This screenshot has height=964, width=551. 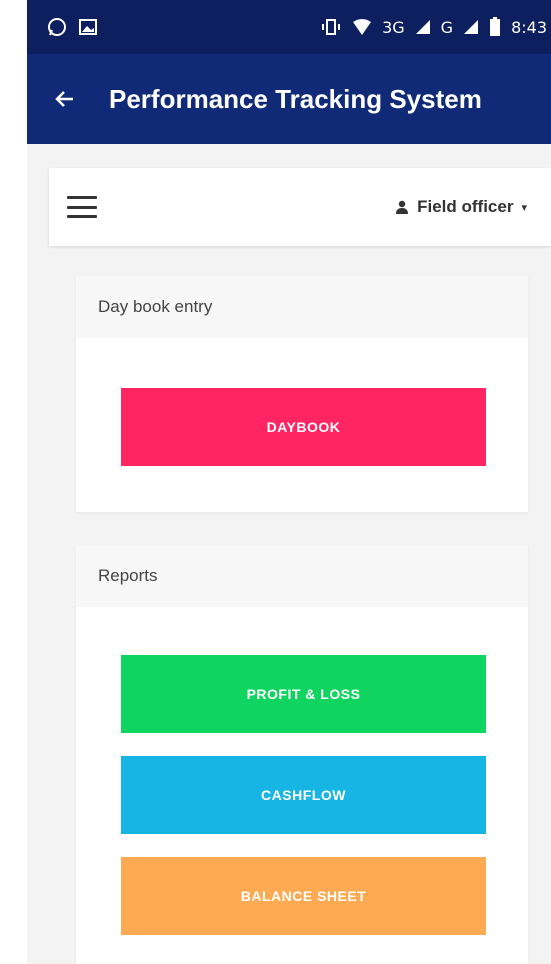 I want to click on toolbar-card: Field officer ▾, so click(x=300, y=207).